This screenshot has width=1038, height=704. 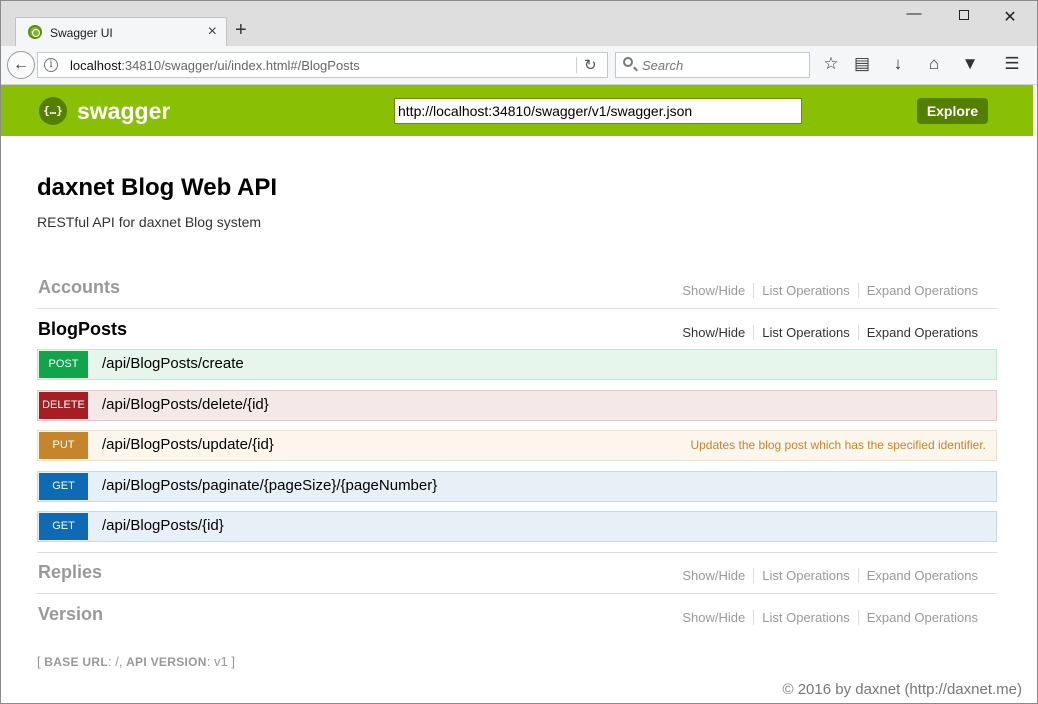 I want to click on spec-url-input, so click(x=598, y=111).